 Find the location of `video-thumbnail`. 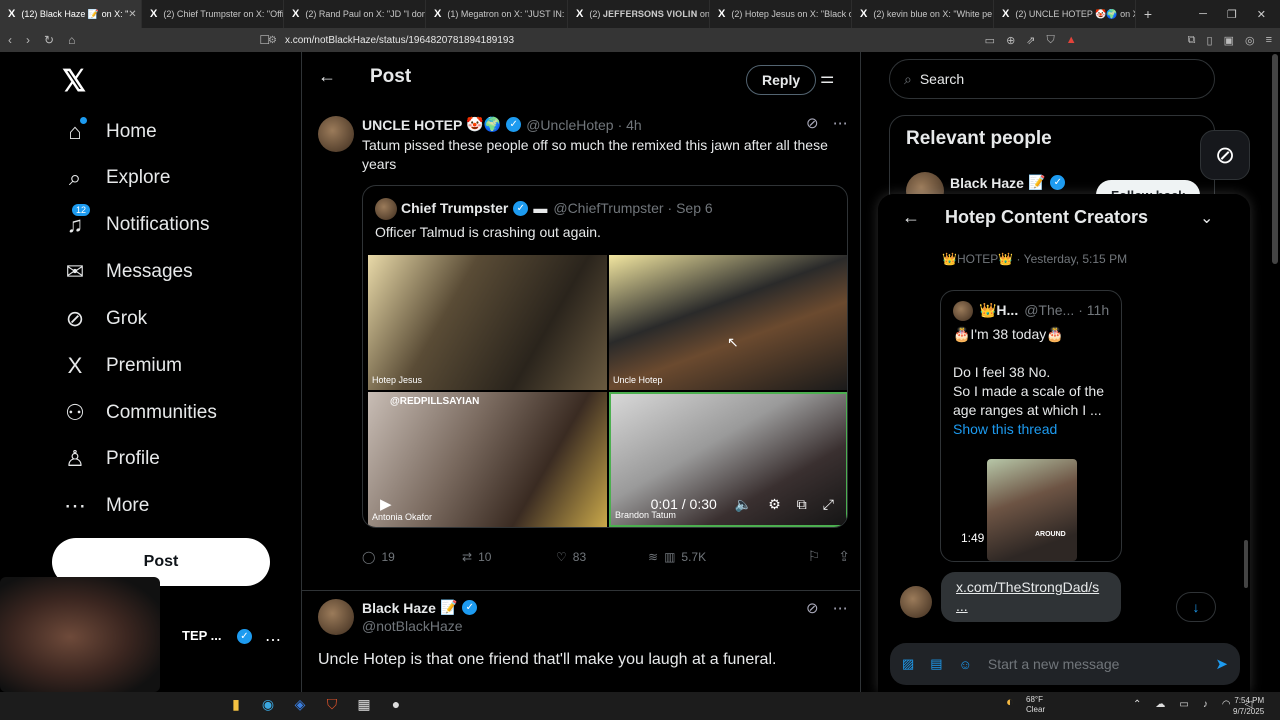

video-thumbnail is located at coordinates (1032, 510).